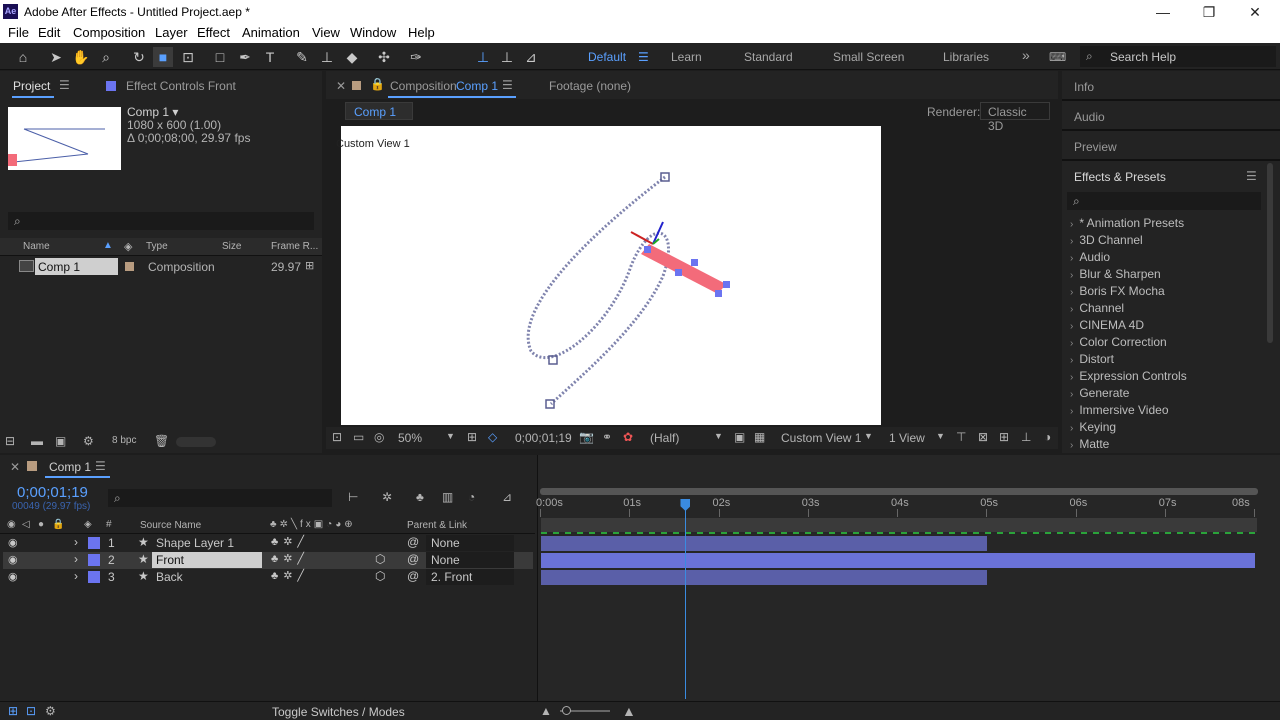 This screenshot has height=720, width=1280. I want to click on fast-previews-icon: ▣, so click(739, 437).